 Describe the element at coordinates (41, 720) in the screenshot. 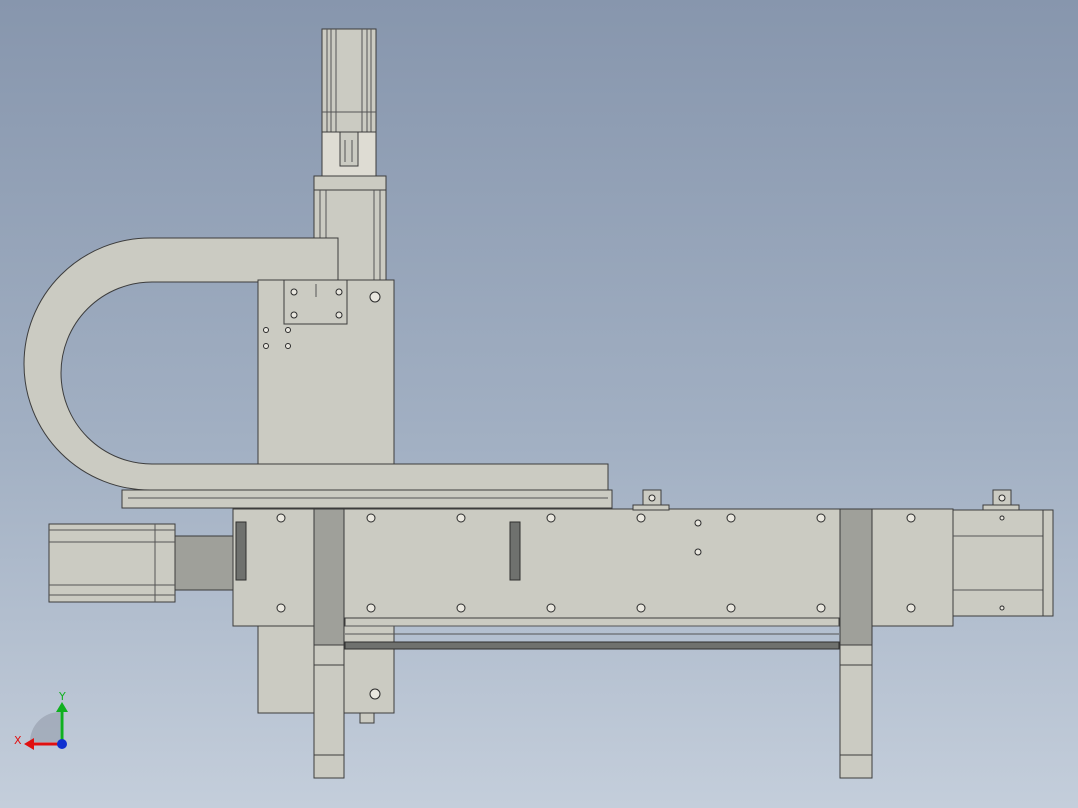

I see `orientation-triad: Y X` at that location.